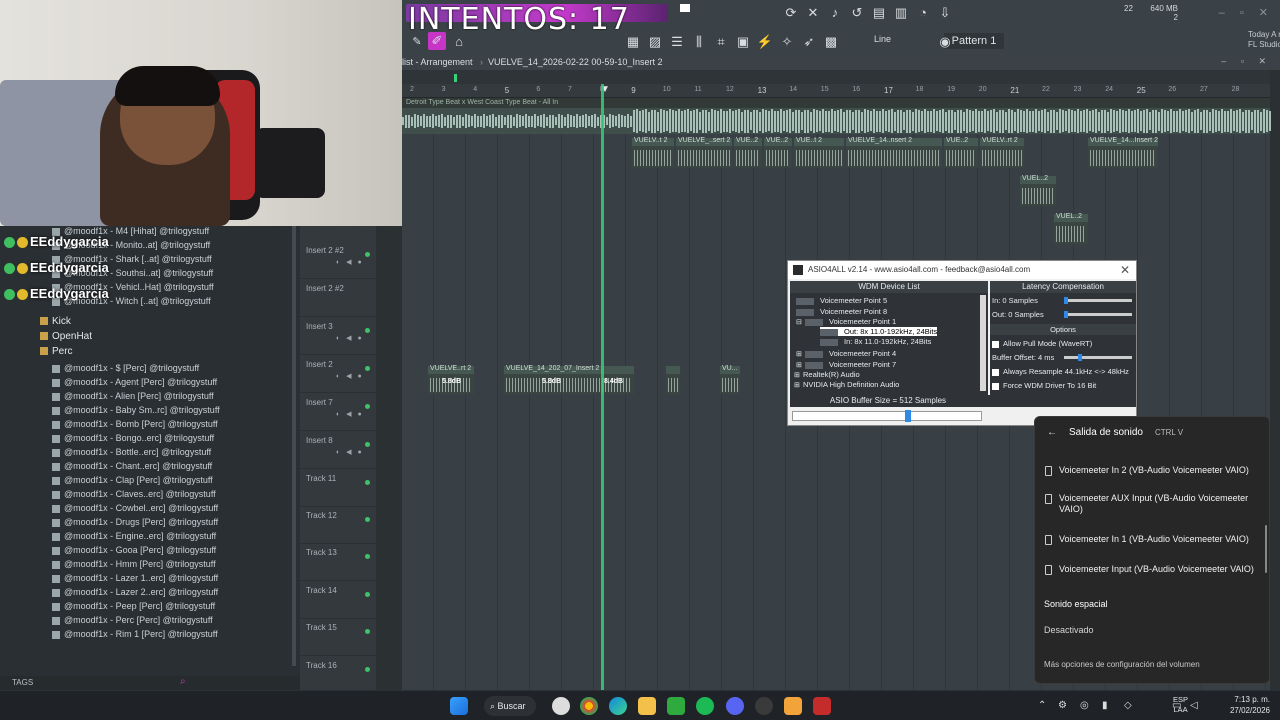  What do you see at coordinates (125, 370) in the screenshot?
I see `browser-item: @moodf1x - $ [Perc] @trilogystuff` at bounding box center [125, 370].